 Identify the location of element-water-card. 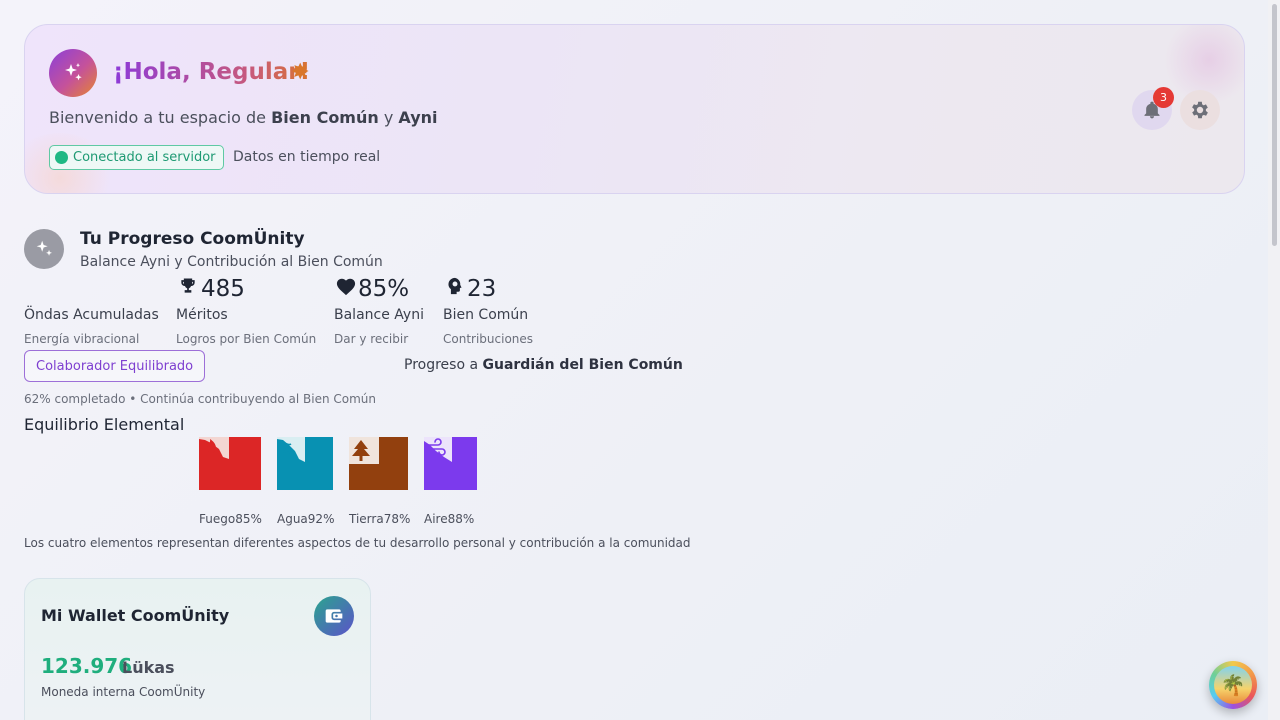
(305, 463).